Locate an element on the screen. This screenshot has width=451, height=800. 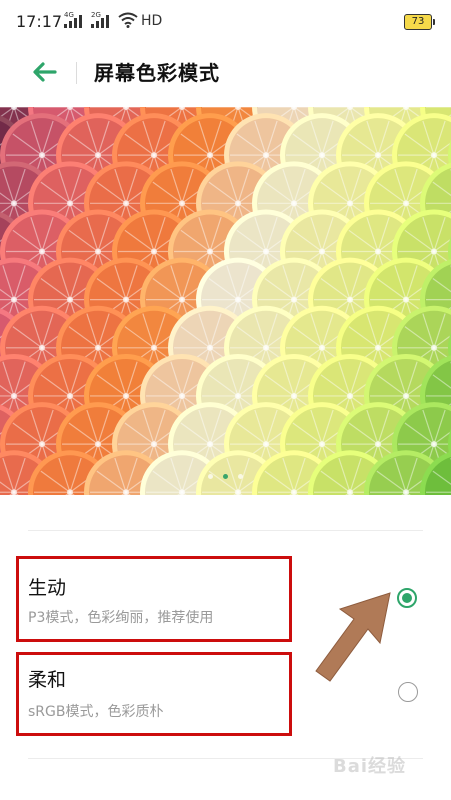
signal-icon-sim2: 2G is located at coordinates (100, 20).